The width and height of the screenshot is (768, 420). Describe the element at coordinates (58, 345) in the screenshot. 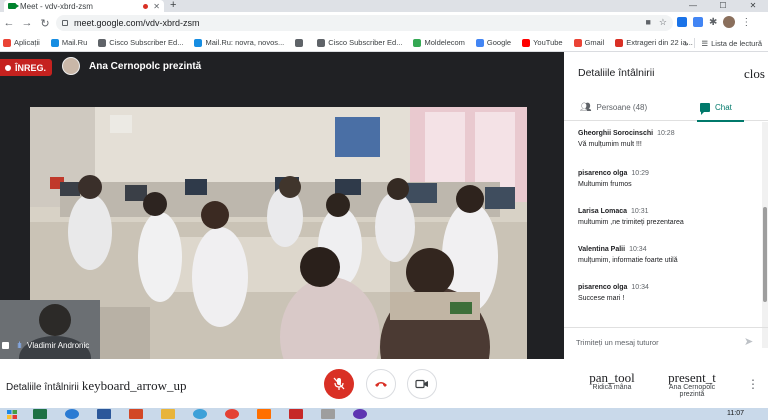

I see `self-name: Vladimir Andronic` at that location.